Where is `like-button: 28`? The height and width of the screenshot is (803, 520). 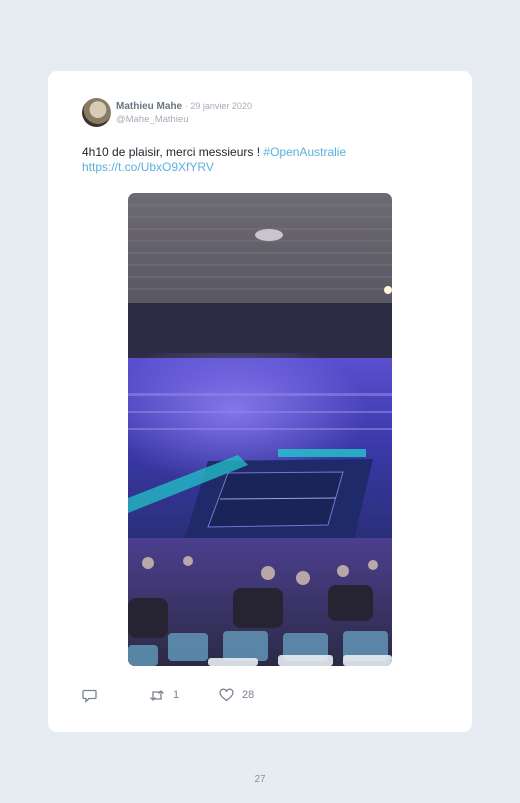 like-button: 28 is located at coordinates (236, 695).